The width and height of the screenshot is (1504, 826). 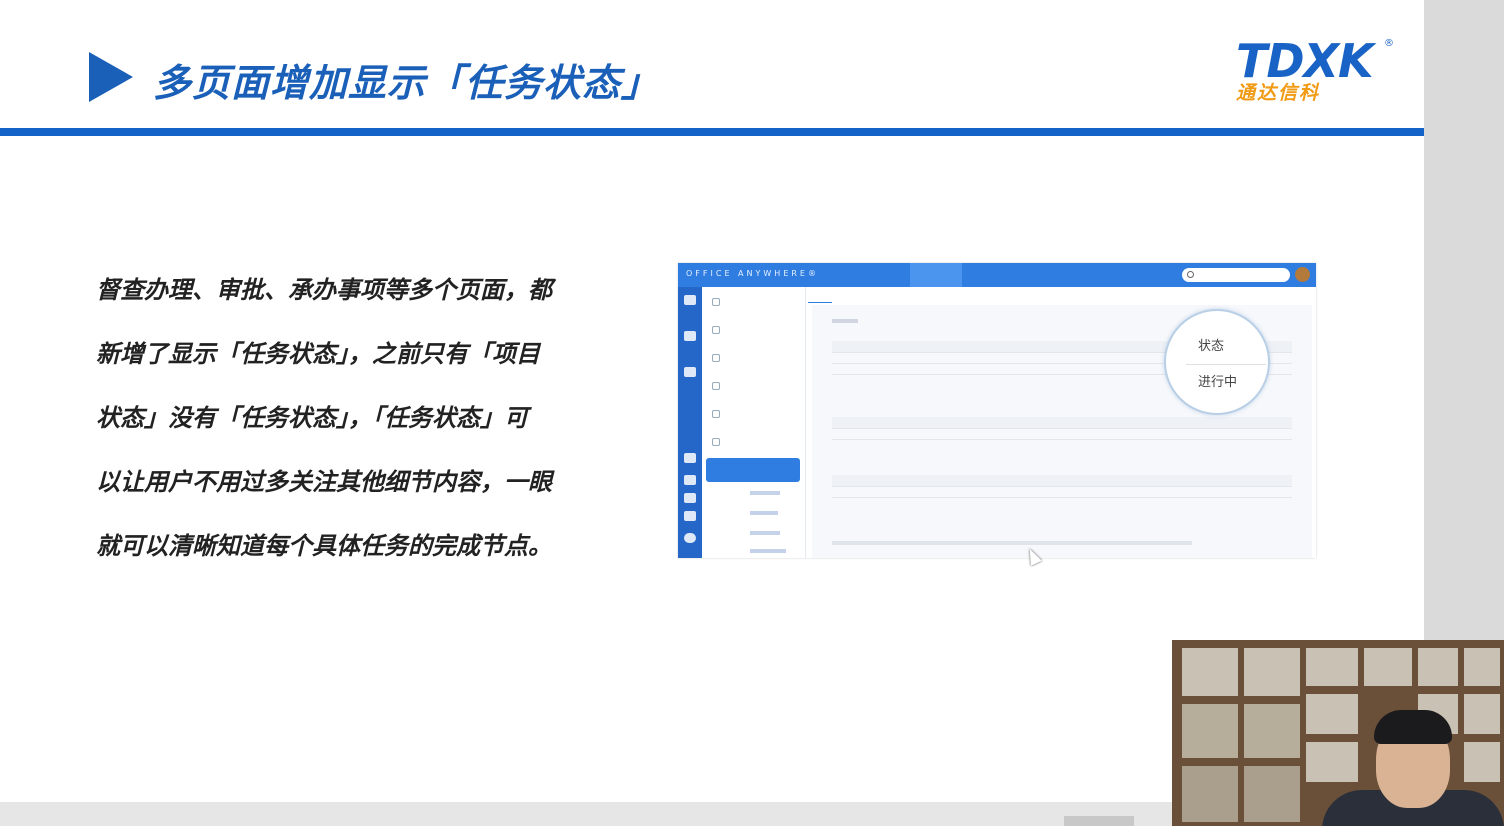 What do you see at coordinates (407, 83) in the screenshot?
I see `slide-title: 多页面增加显示「任务状态」` at bounding box center [407, 83].